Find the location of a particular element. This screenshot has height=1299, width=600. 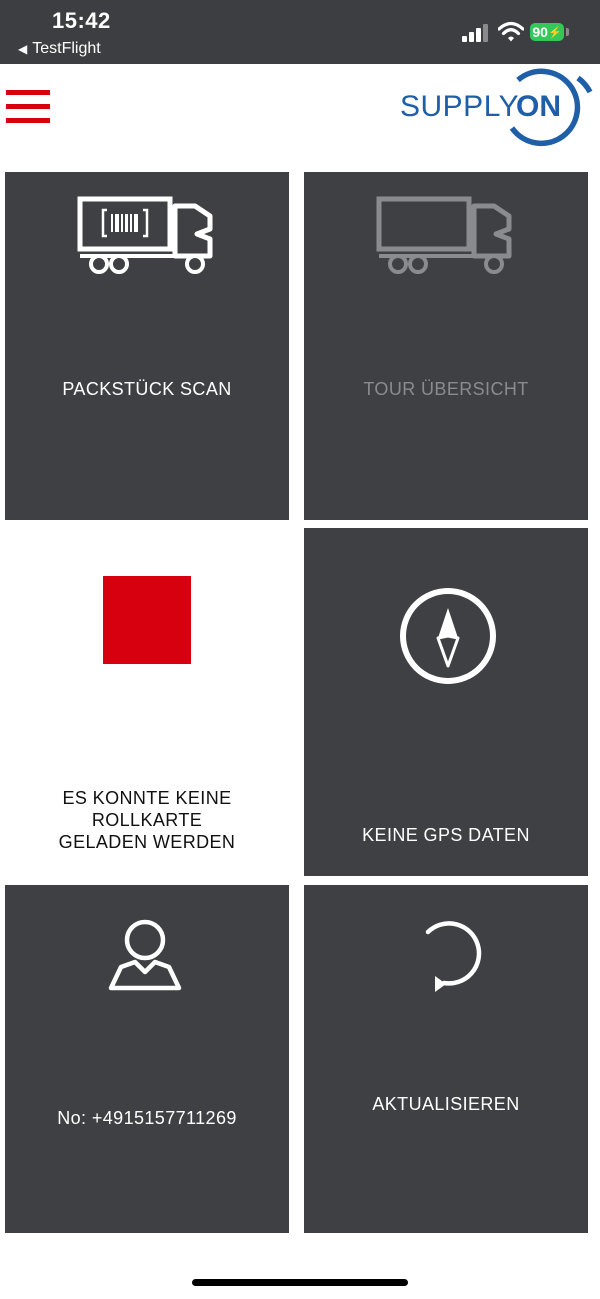

user-tile: No: +4915157711269 is located at coordinates (147, 1059).